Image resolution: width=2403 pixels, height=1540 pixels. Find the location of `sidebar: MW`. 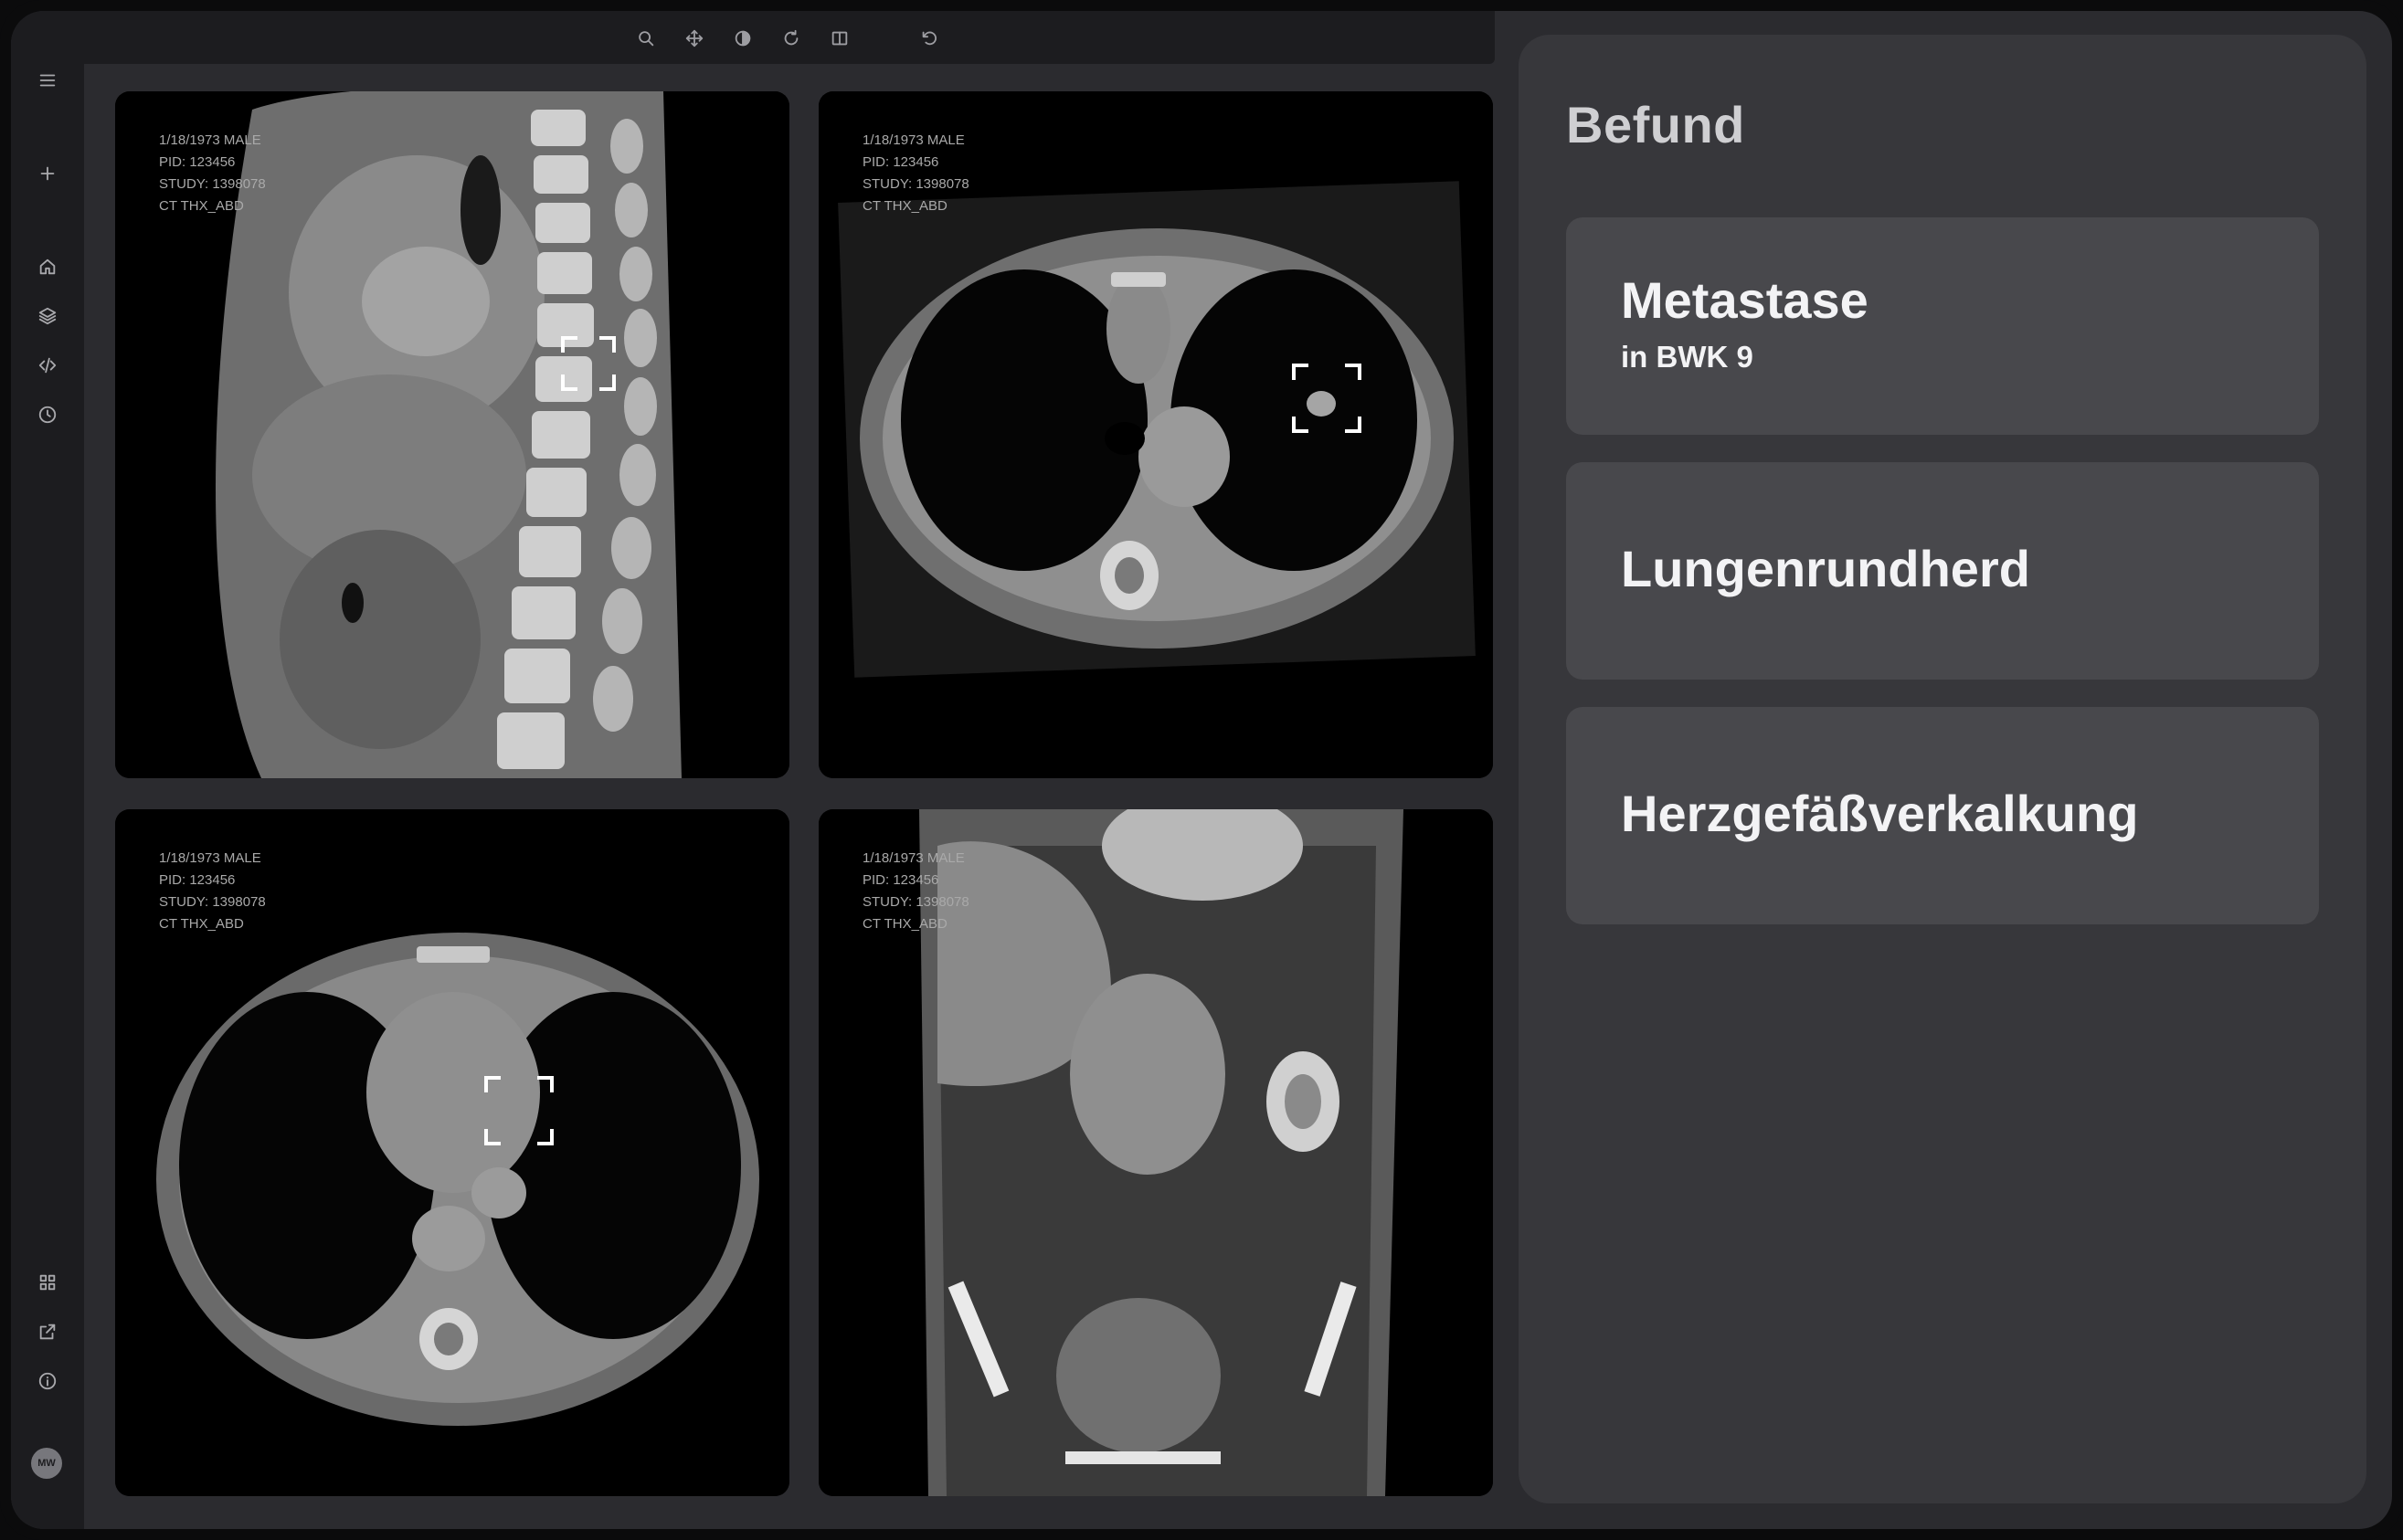

sidebar: MW is located at coordinates (48, 770).